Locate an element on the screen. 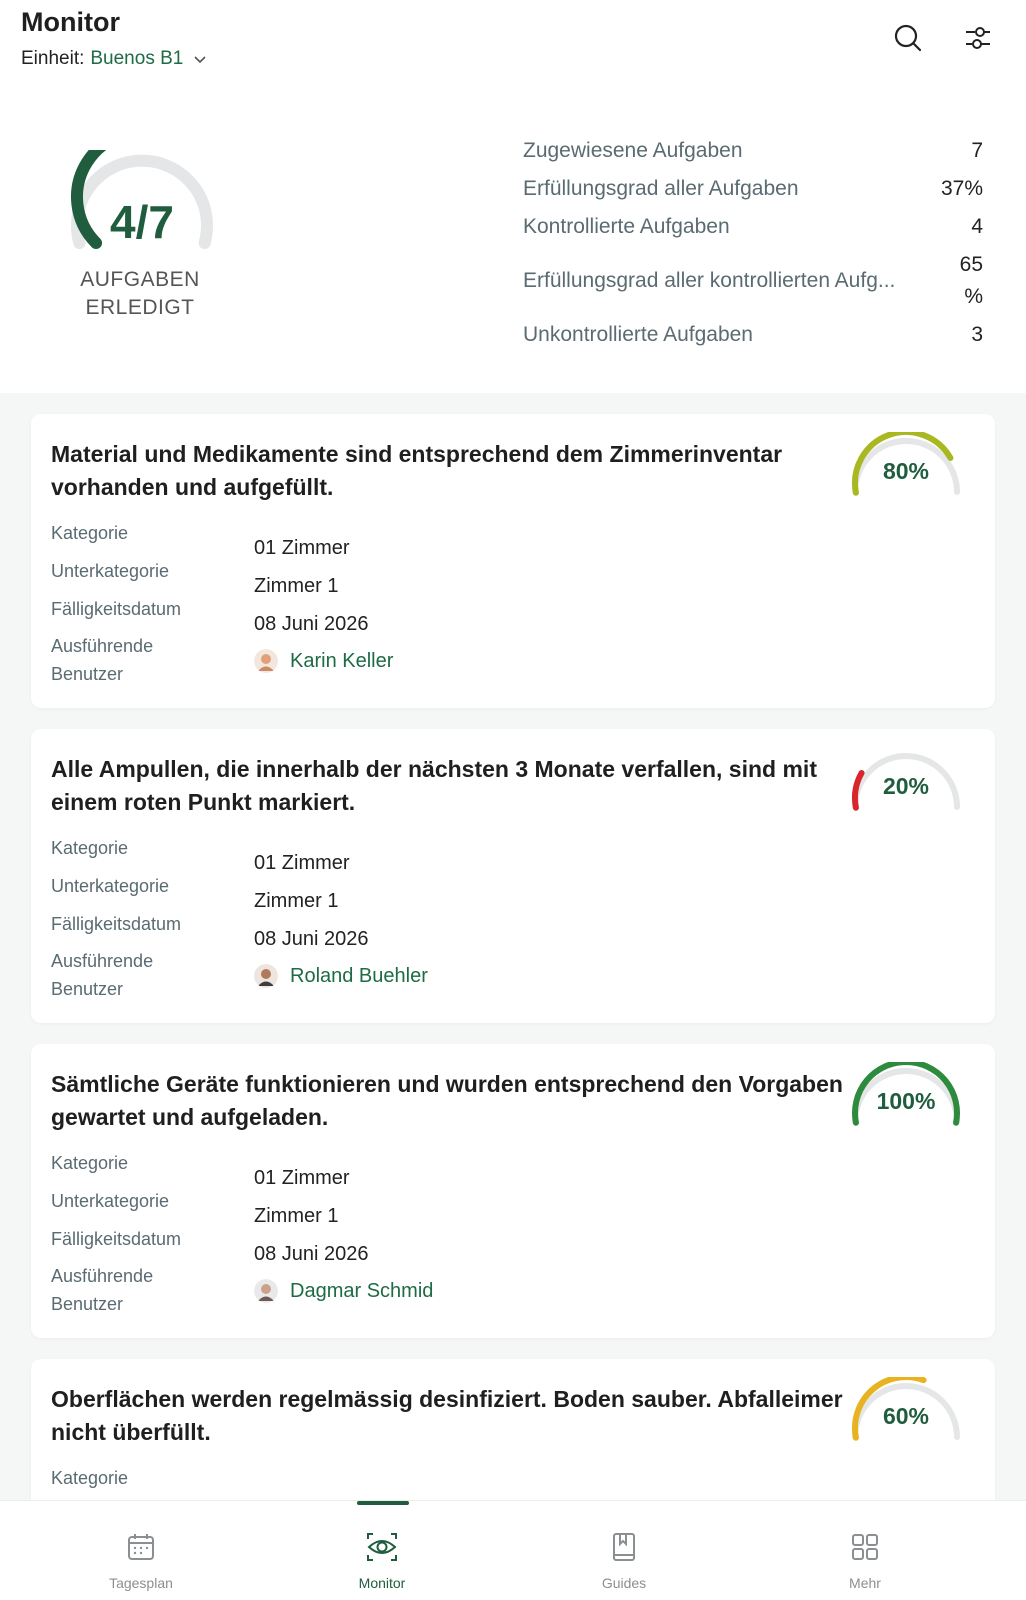 The image size is (1026, 1600). stat-value: 7 is located at coordinates (977, 150).